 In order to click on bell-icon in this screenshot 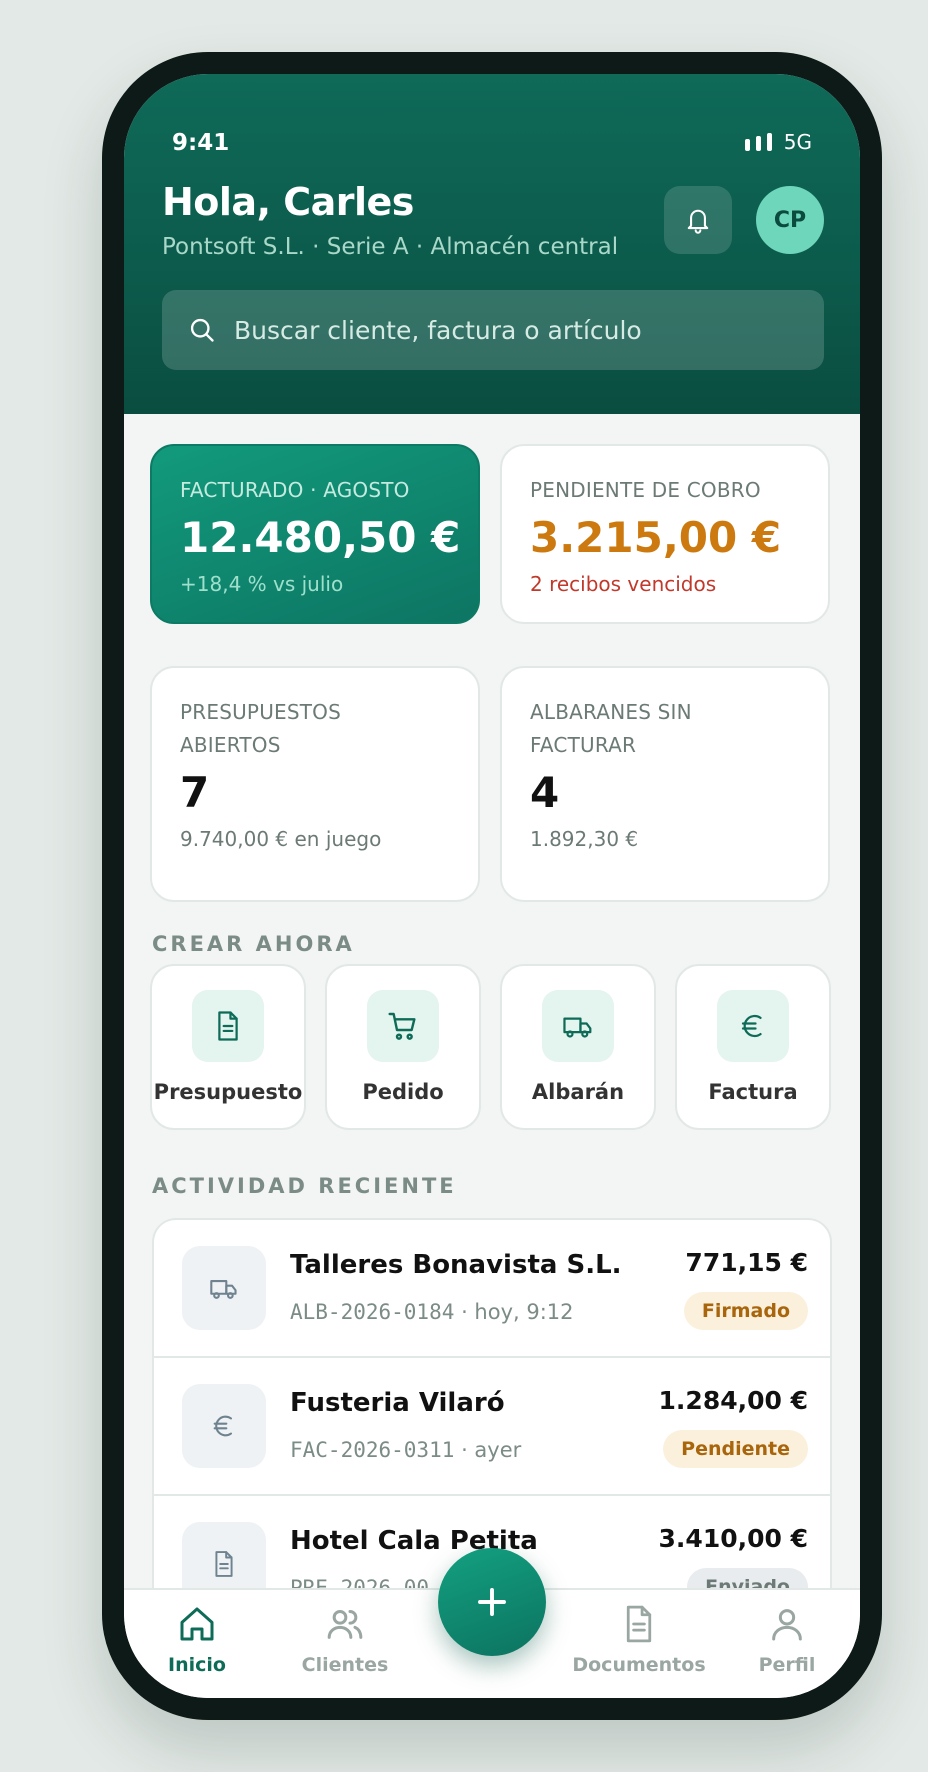, I will do `click(698, 221)`.